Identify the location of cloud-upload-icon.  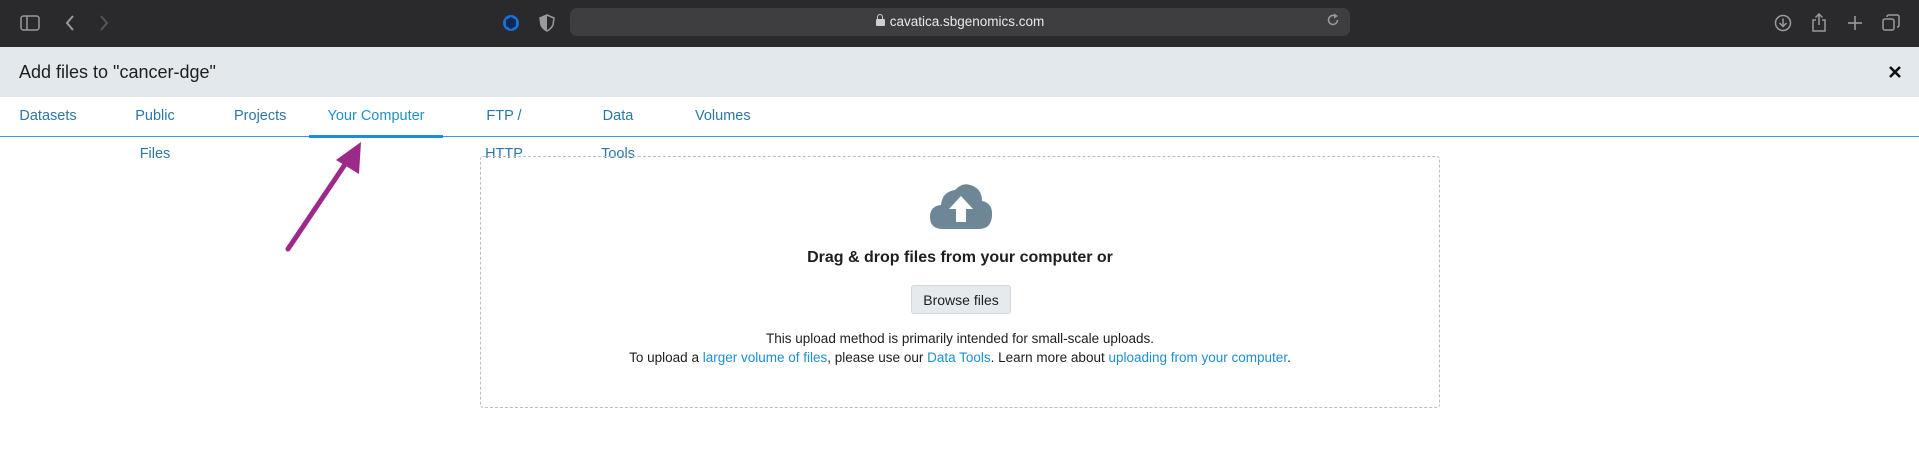
(961, 206).